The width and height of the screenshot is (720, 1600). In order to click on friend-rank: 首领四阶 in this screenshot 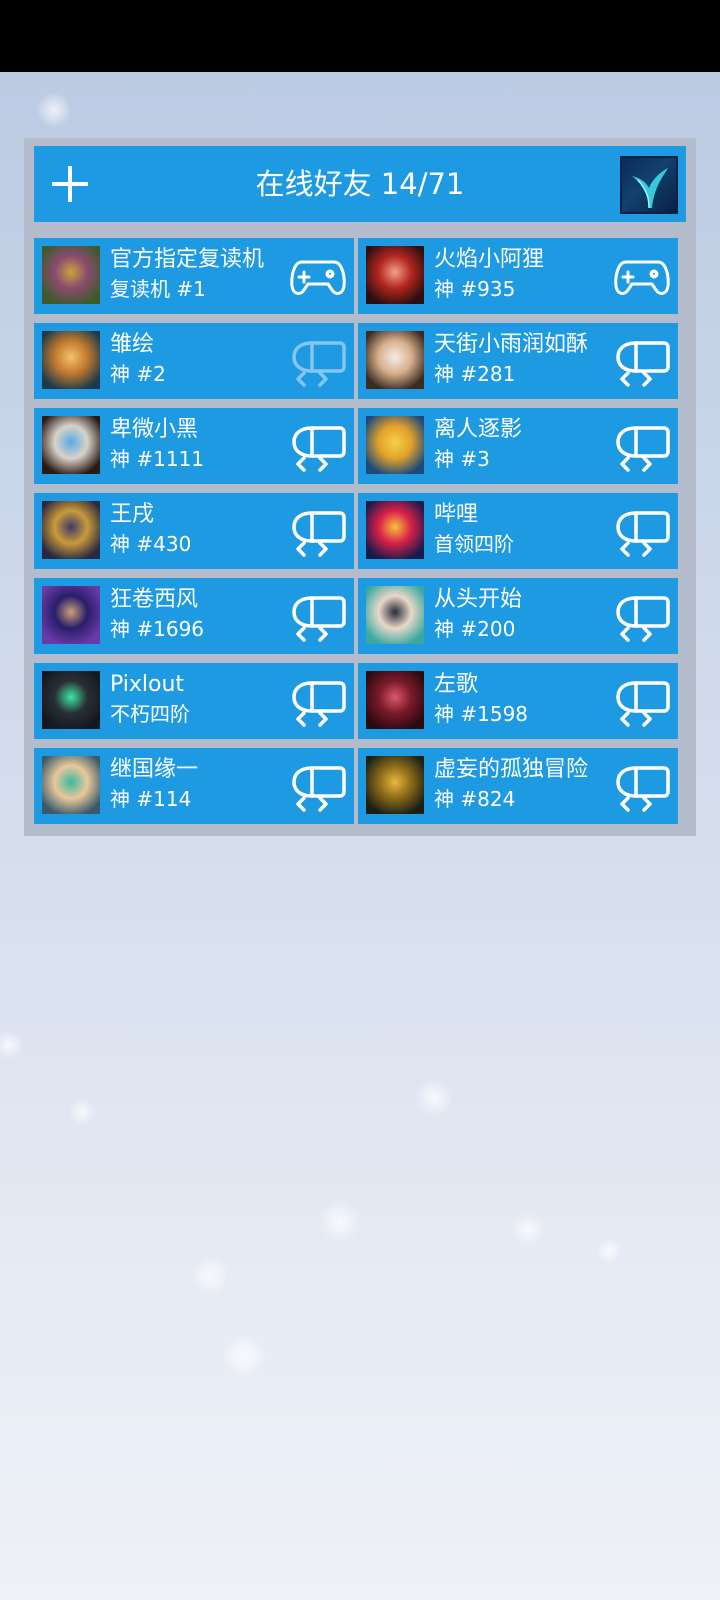, I will do `click(474, 544)`.